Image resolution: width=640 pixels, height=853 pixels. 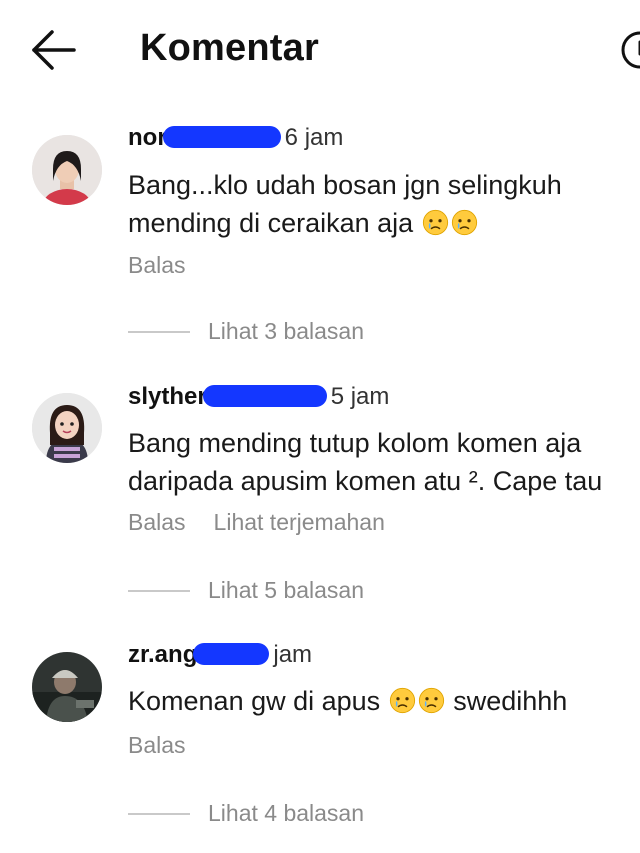 I want to click on comment-actions: Balas Lihat terjemahan, so click(x=270, y=522).